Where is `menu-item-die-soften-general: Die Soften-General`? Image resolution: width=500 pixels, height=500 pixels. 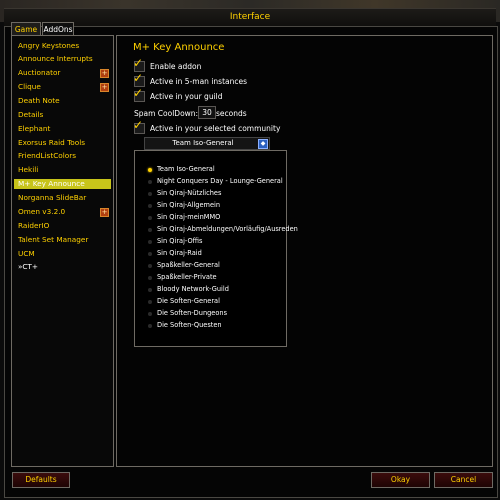
menu-item-die-soften-general: Die Soften-General is located at coordinates (188, 301).